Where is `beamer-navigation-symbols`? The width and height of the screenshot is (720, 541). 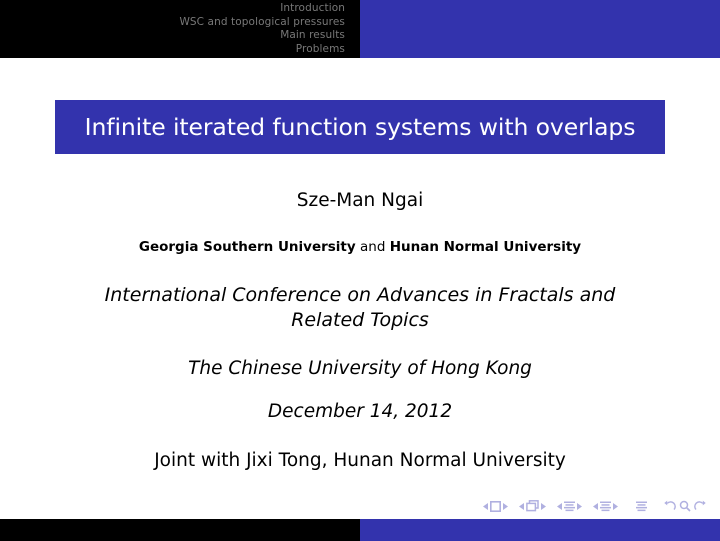 beamer-navigation-symbols is located at coordinates (593, 506).